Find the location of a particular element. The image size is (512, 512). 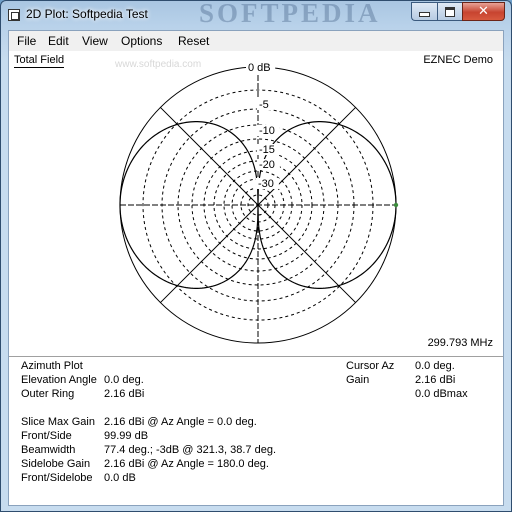

ring-label-2: -10 is located at coordinates (267, 131).